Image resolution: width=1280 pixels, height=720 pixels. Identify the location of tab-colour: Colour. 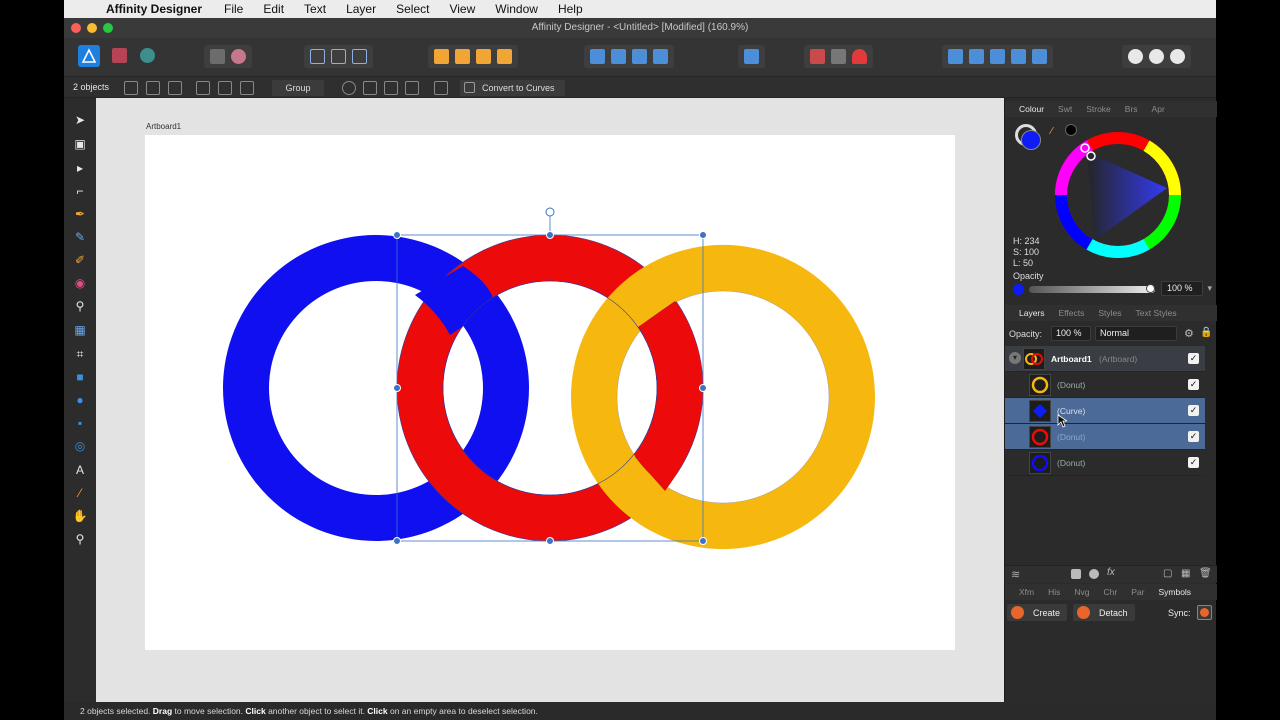
(1031, 109).